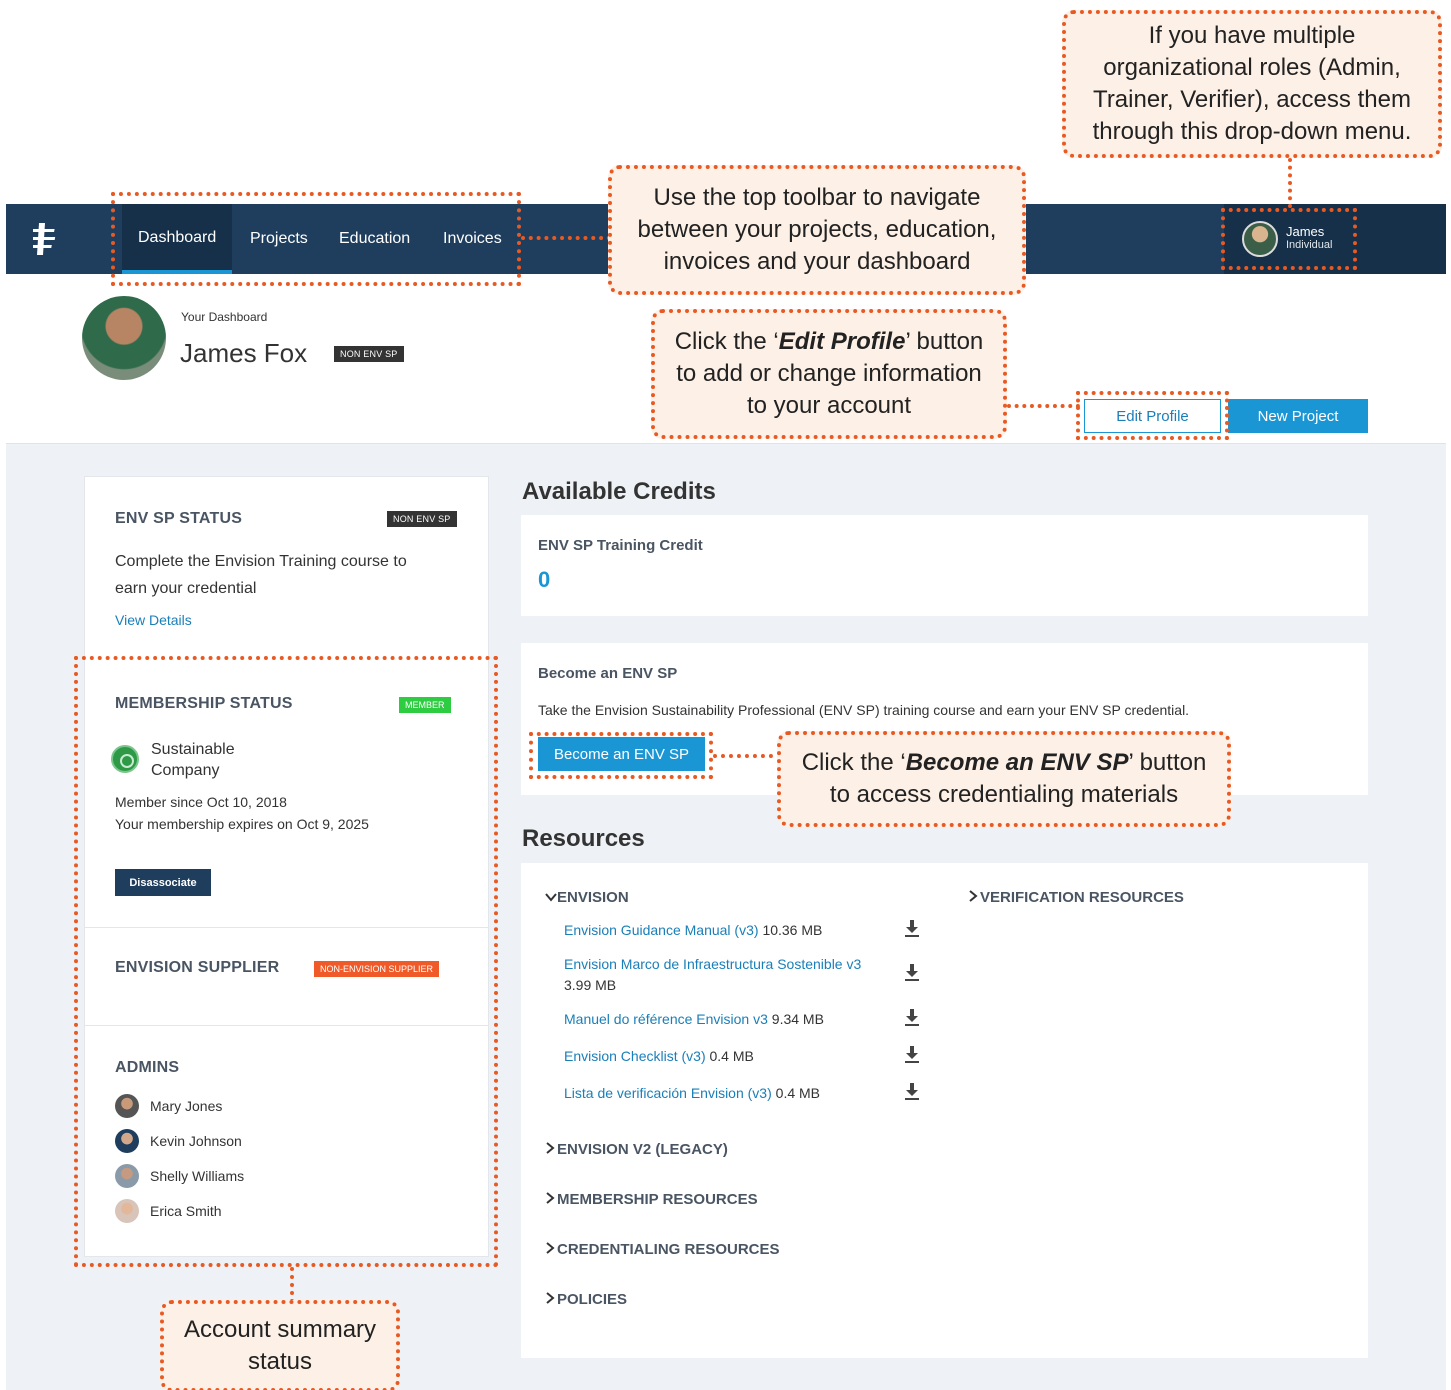 This screenshot has height=1390, width=1451. Describe the element at coordinates (544, 579) in the screenshot. I see `credit-value: 0` at that location.